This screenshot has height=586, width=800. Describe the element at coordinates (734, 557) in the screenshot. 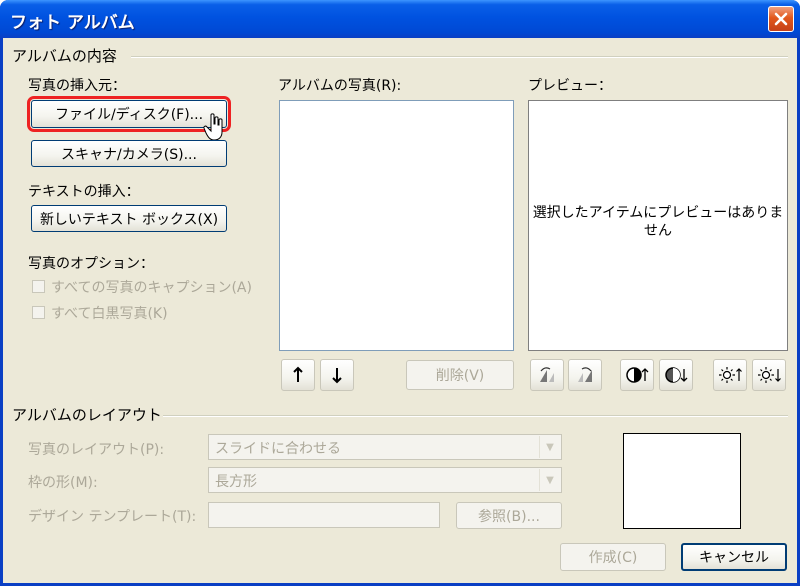

I see `cancel-button: キャンセル` at that location.